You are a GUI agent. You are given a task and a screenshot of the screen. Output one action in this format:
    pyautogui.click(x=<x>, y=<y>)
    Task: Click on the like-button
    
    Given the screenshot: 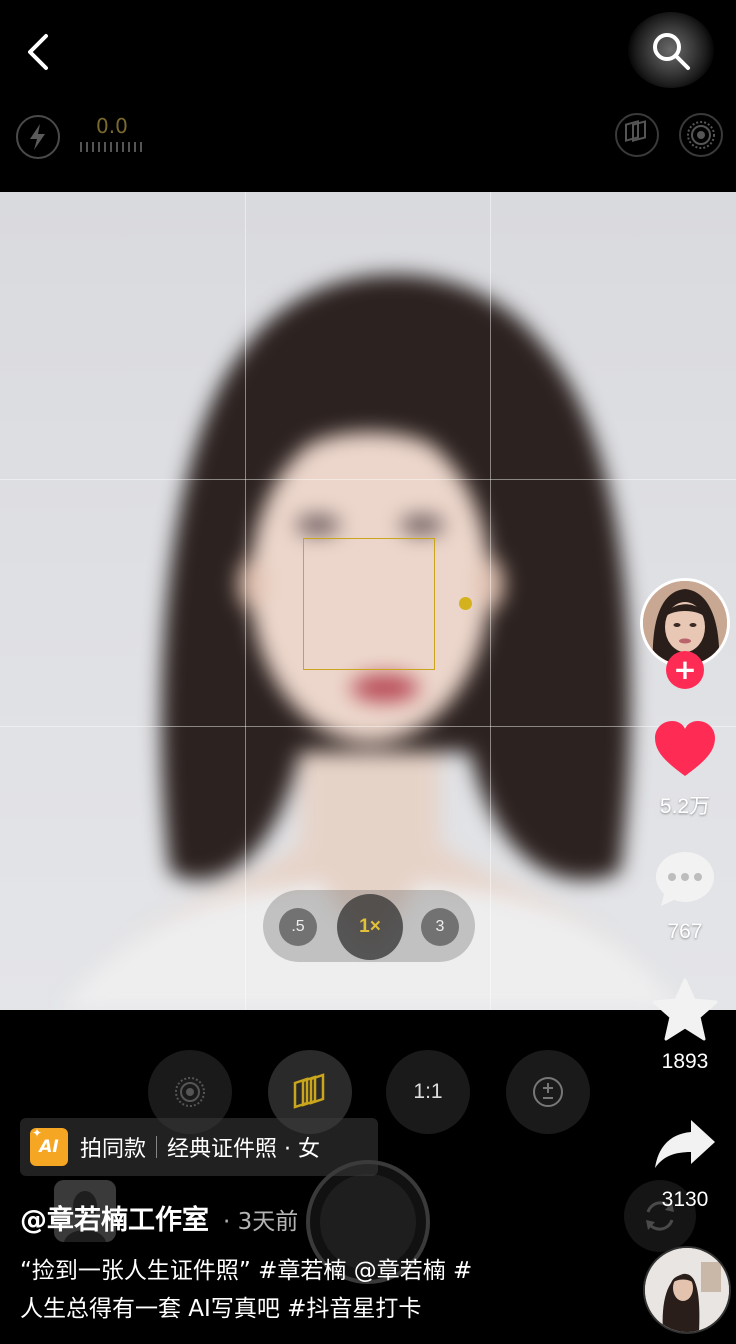 What is the action you would take?
    pyautogui.click(x=685, y=749)
    